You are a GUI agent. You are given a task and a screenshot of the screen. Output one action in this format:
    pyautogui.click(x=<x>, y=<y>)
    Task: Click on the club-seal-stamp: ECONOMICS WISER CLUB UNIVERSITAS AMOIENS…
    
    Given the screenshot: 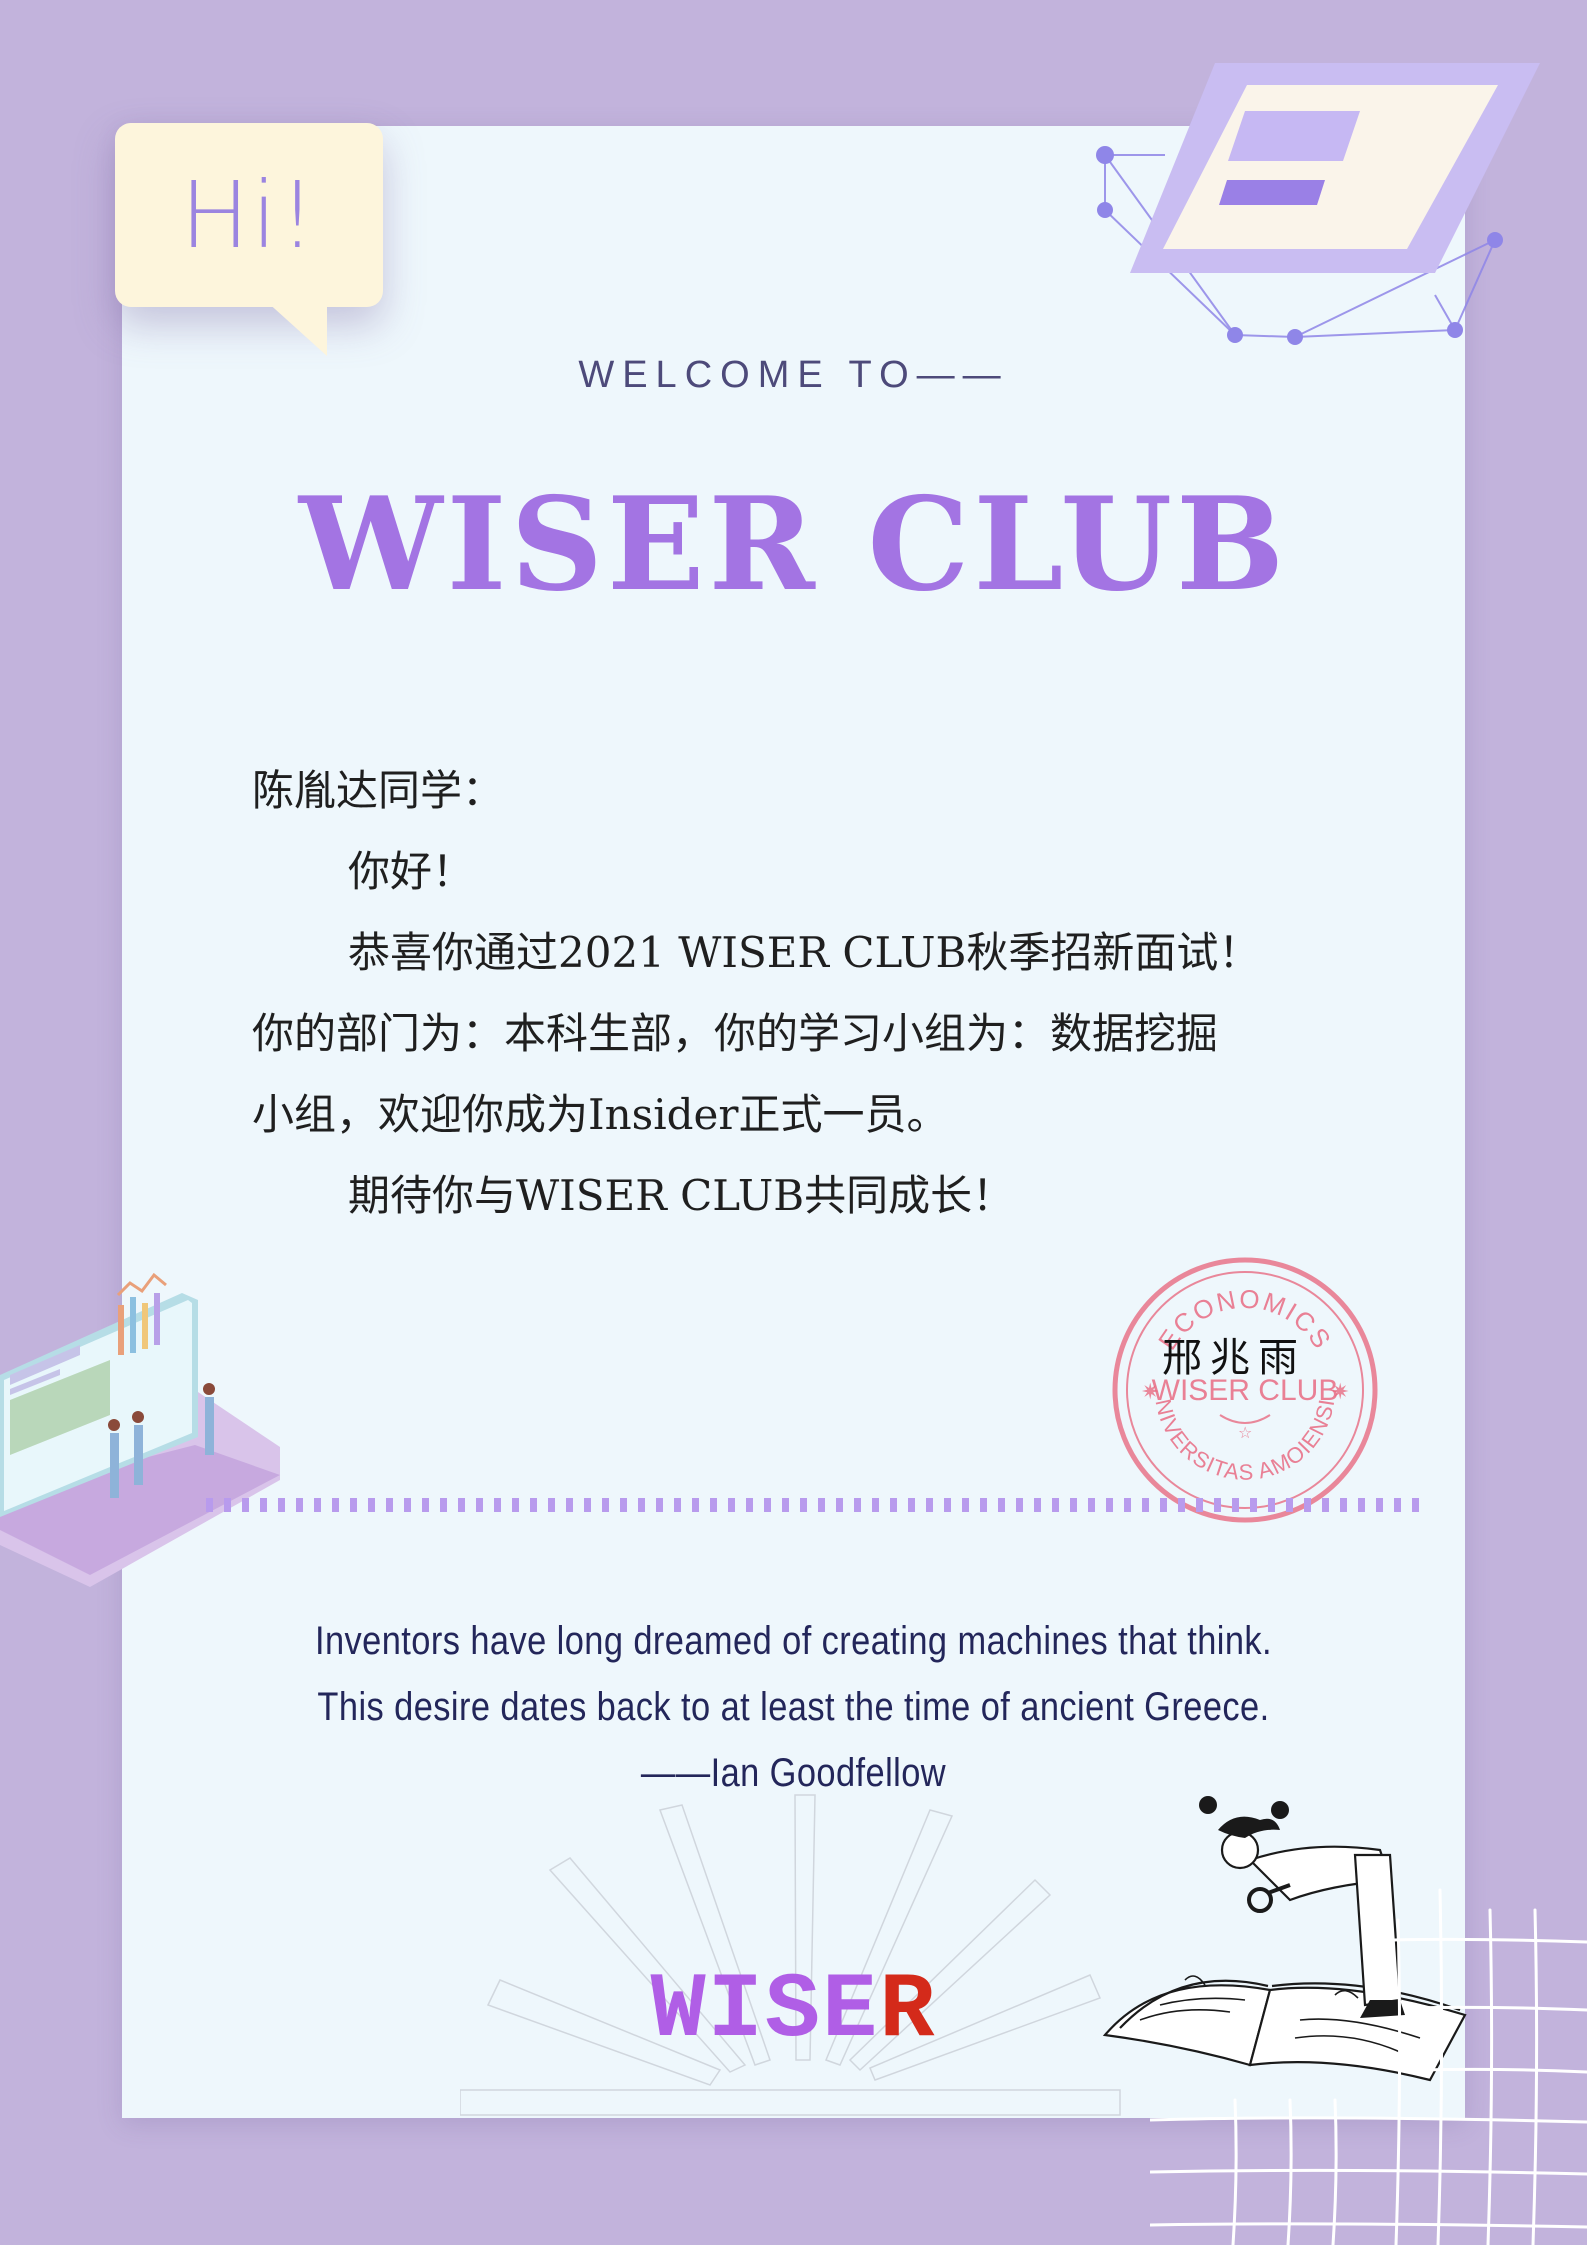 What is the action you would take?
    pyautogui.click(x=1243, y=1388)
    